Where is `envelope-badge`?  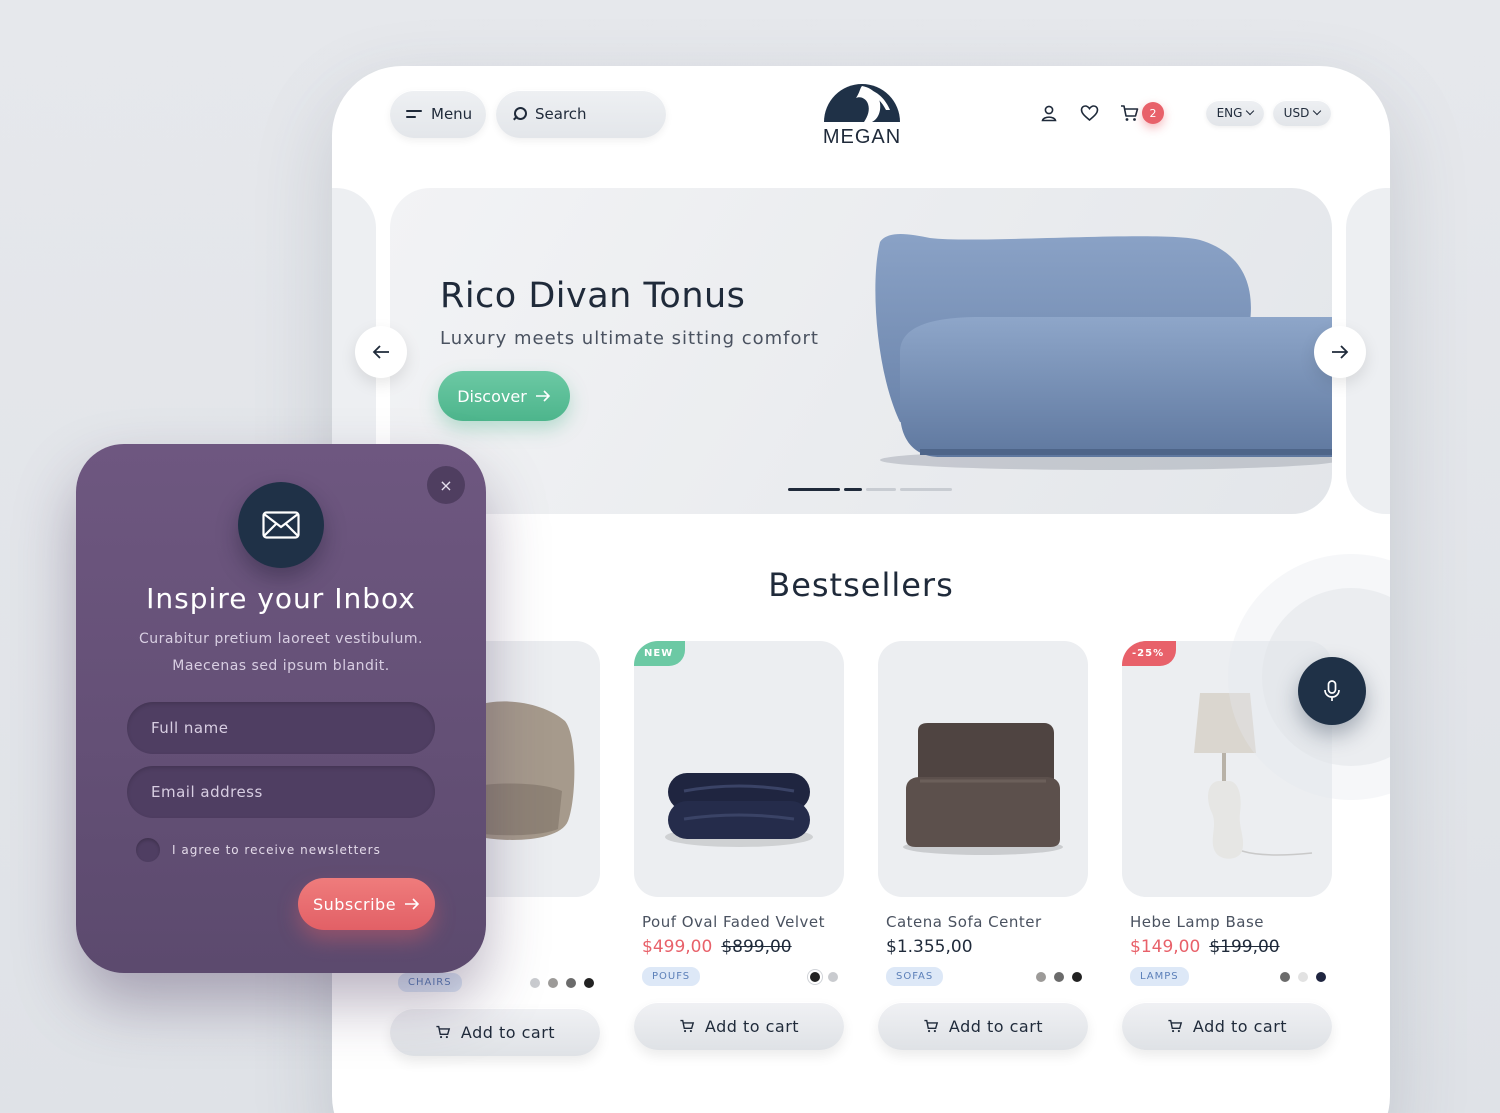 envelope-badge is located at coordinates (281, 525).